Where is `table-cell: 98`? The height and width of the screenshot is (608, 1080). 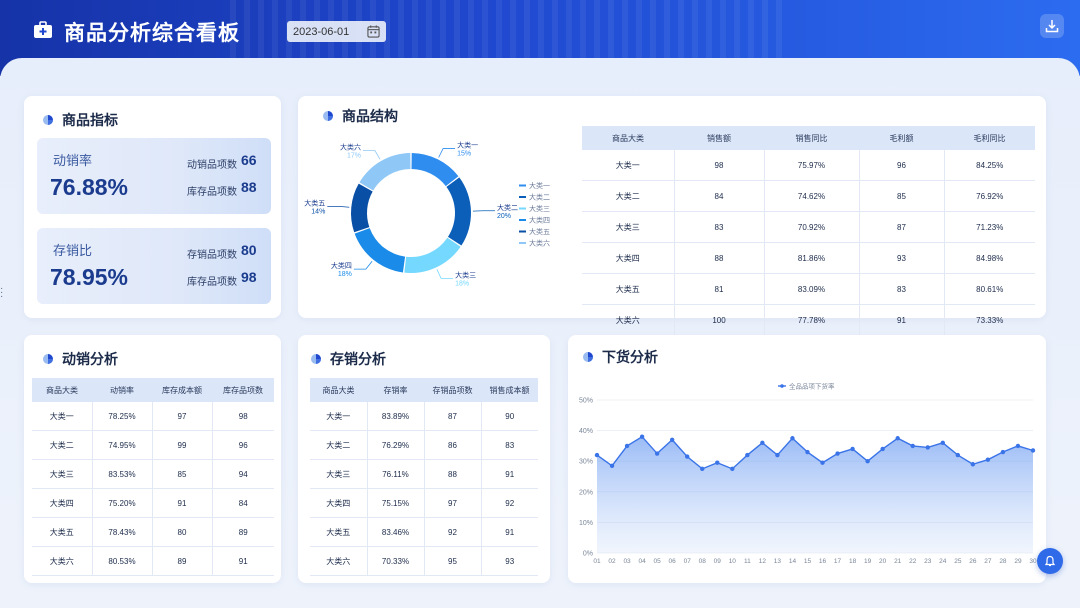
table-cell: 98 is located at coordinates (243, 416).